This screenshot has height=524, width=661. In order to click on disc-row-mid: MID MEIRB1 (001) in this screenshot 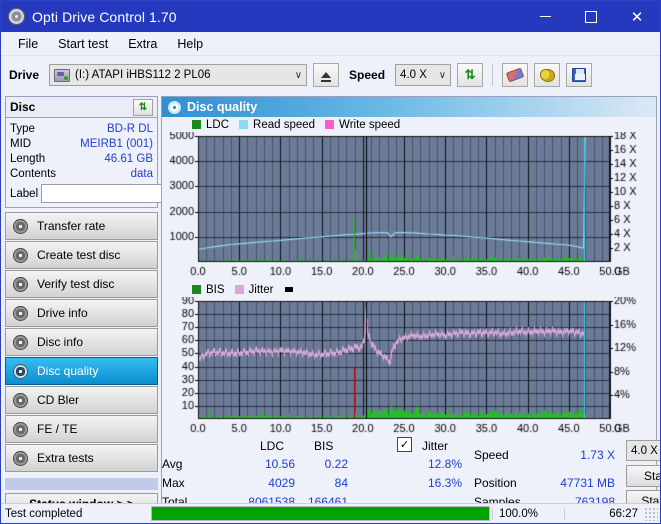, I will do `click(81, 143)`.